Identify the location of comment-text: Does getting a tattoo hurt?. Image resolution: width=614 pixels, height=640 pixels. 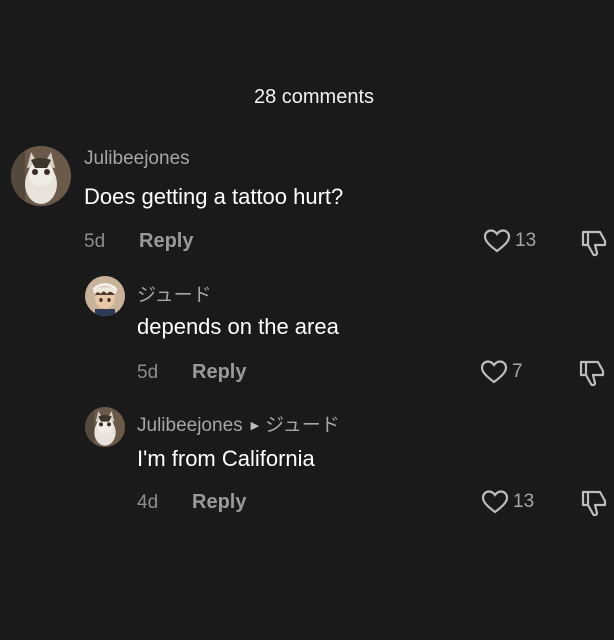
(214, 196).